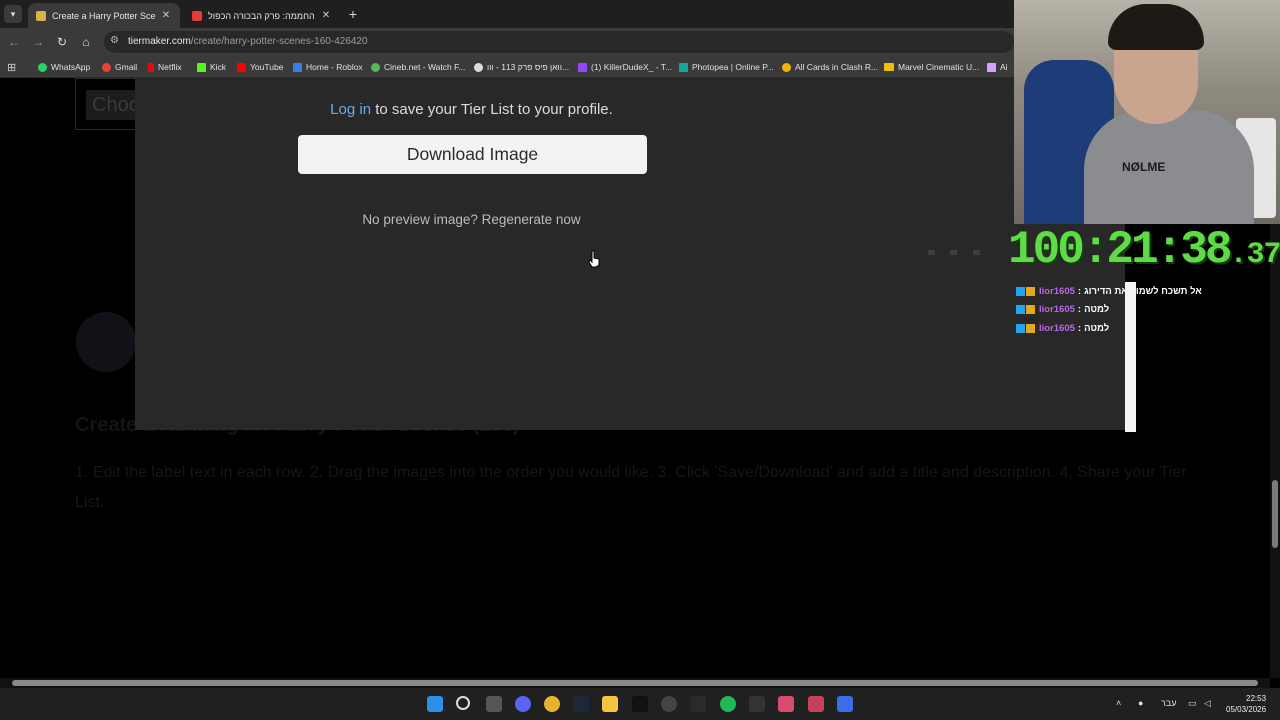 The height and width of the screenshot is (720, 1280). Describe the element at coordinates (1207, 703) in the screenshot. I see `volume-icon: ◁` at that location.